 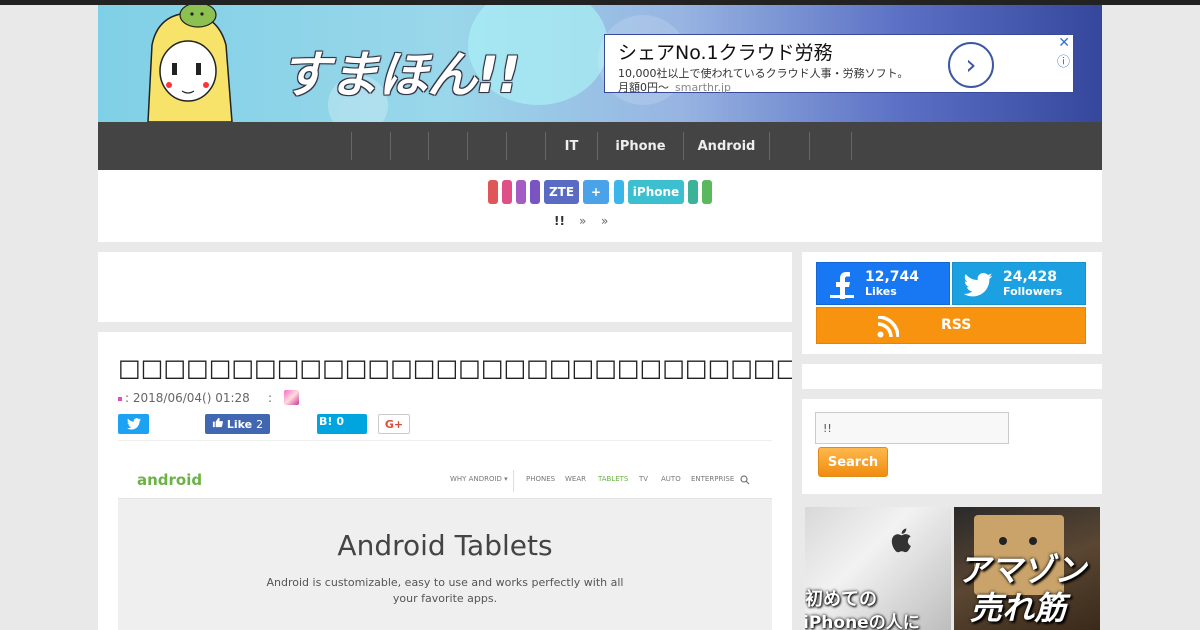 What do you see at coordinates (541, 479) in the screenshot?
I see `image-nav-link: PHONES` at bounding box center [541, 479].